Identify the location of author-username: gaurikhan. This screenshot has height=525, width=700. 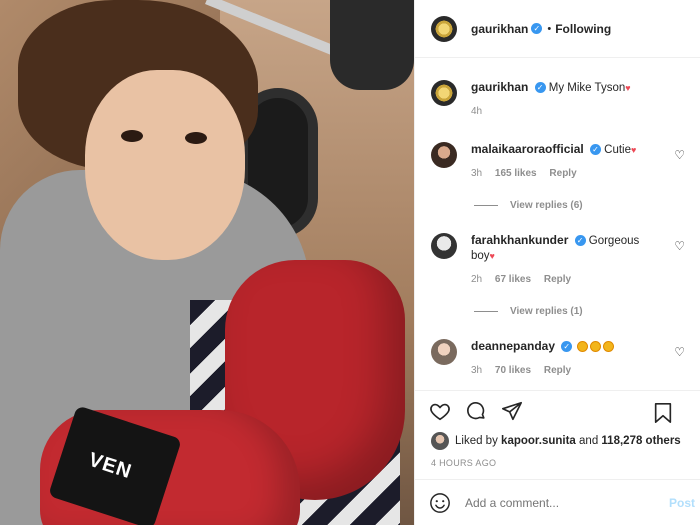
(499, 29).